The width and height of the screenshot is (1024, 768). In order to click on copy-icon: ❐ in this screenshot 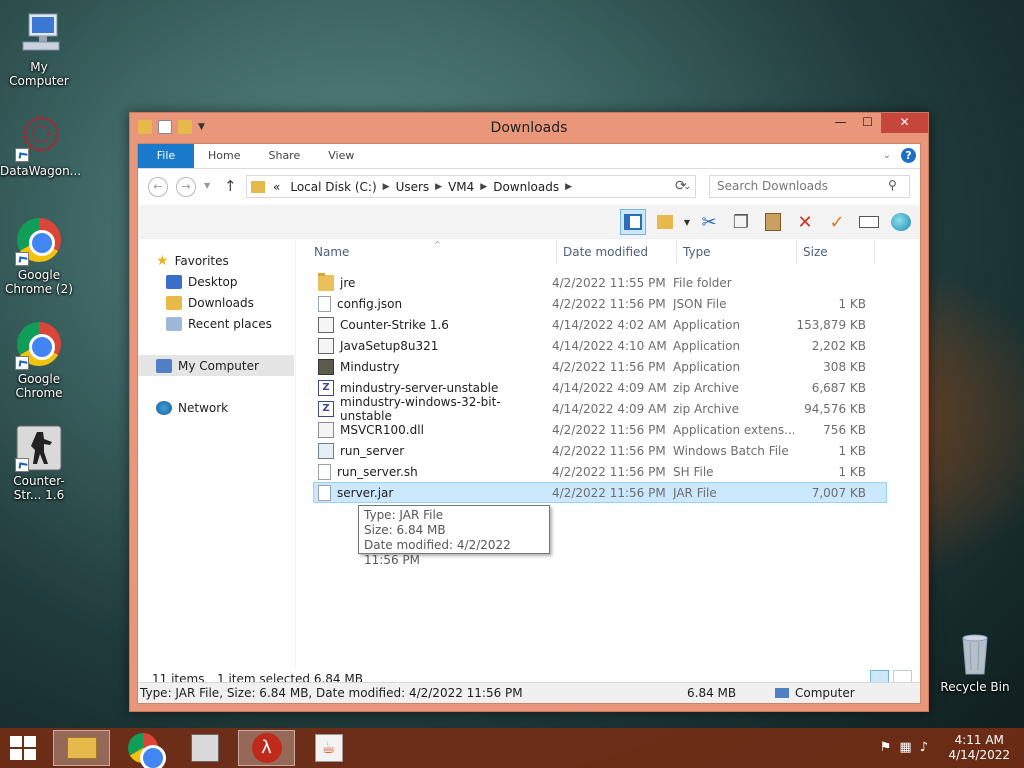, I will do `click(741, 222)`.